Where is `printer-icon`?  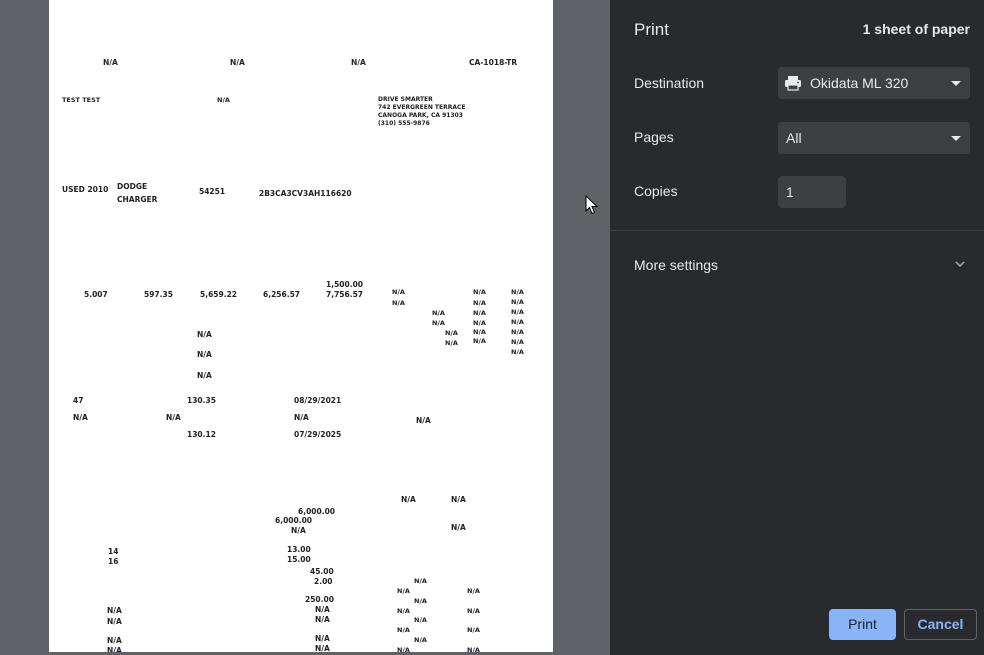 printer-icon is located at coordinates (793, 83).